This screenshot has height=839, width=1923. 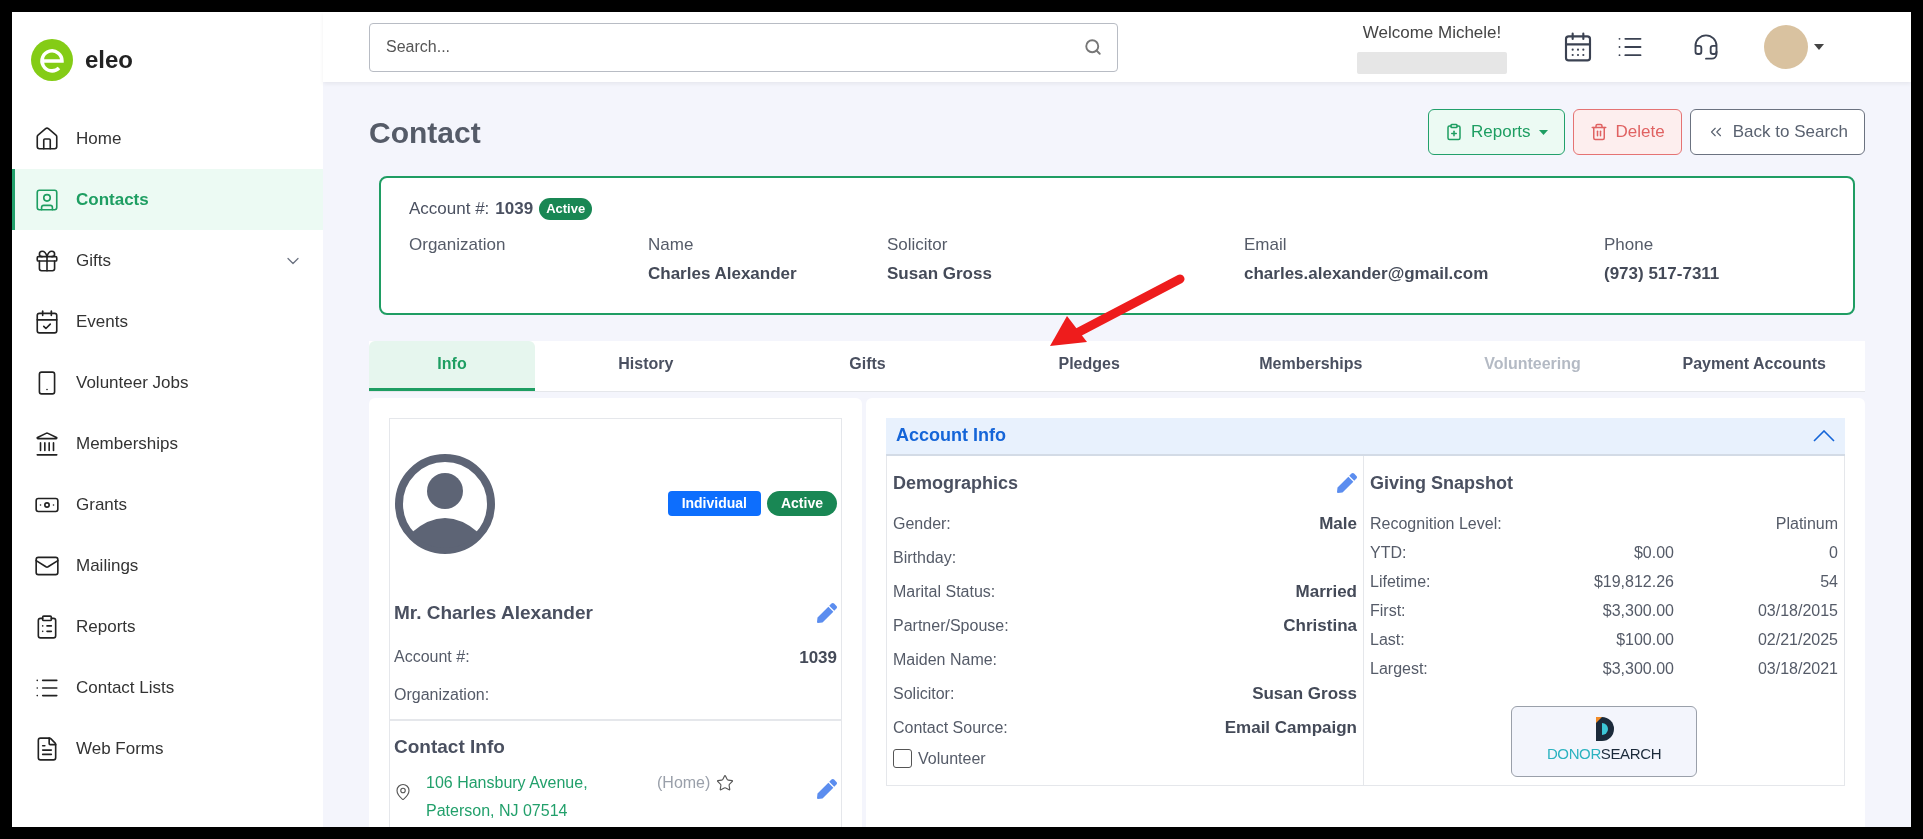 I want to click on field-value: (973) 517-7311, so click(x=1662, y=274).